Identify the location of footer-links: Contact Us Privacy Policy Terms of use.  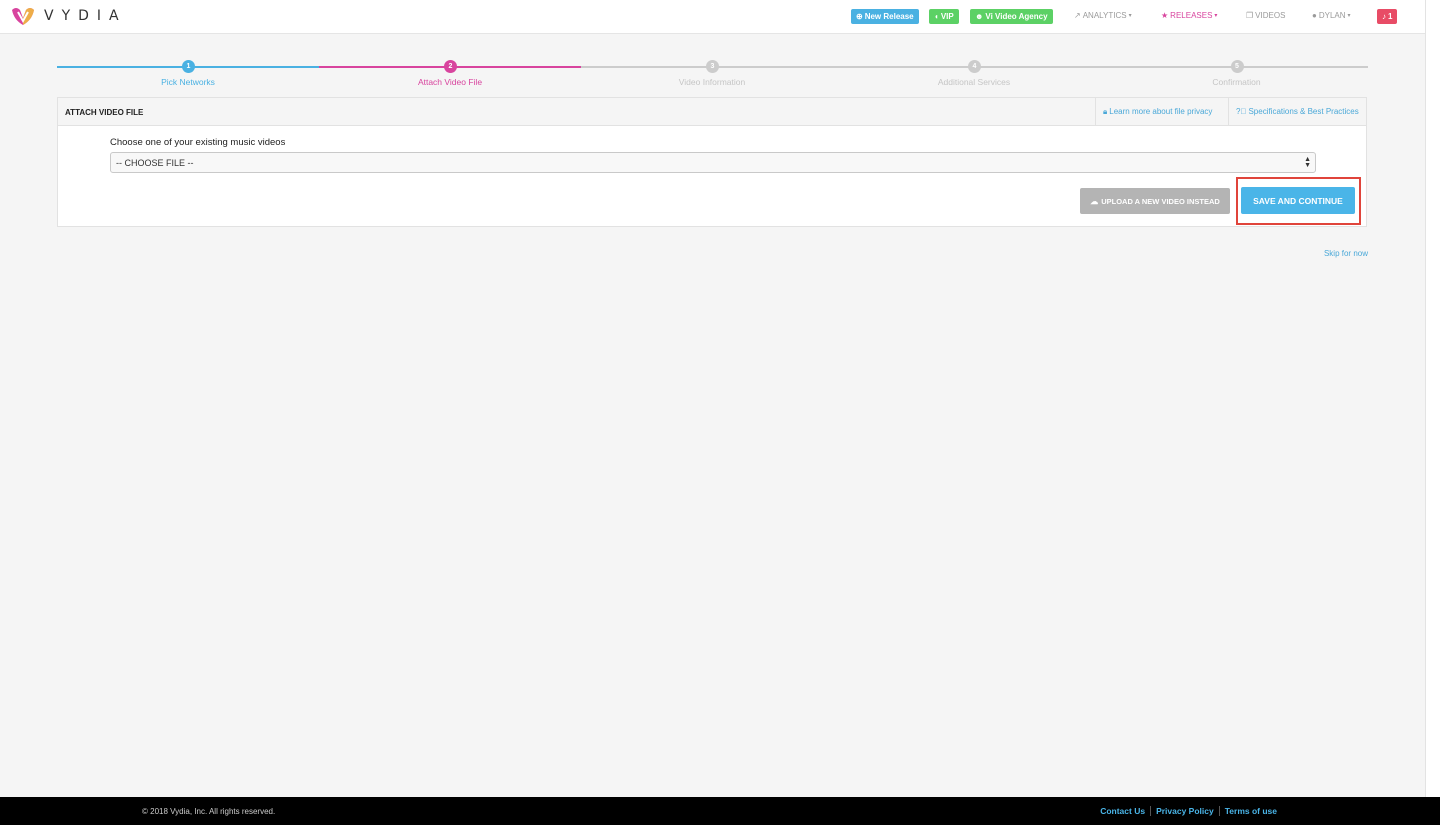
(1188, 811).